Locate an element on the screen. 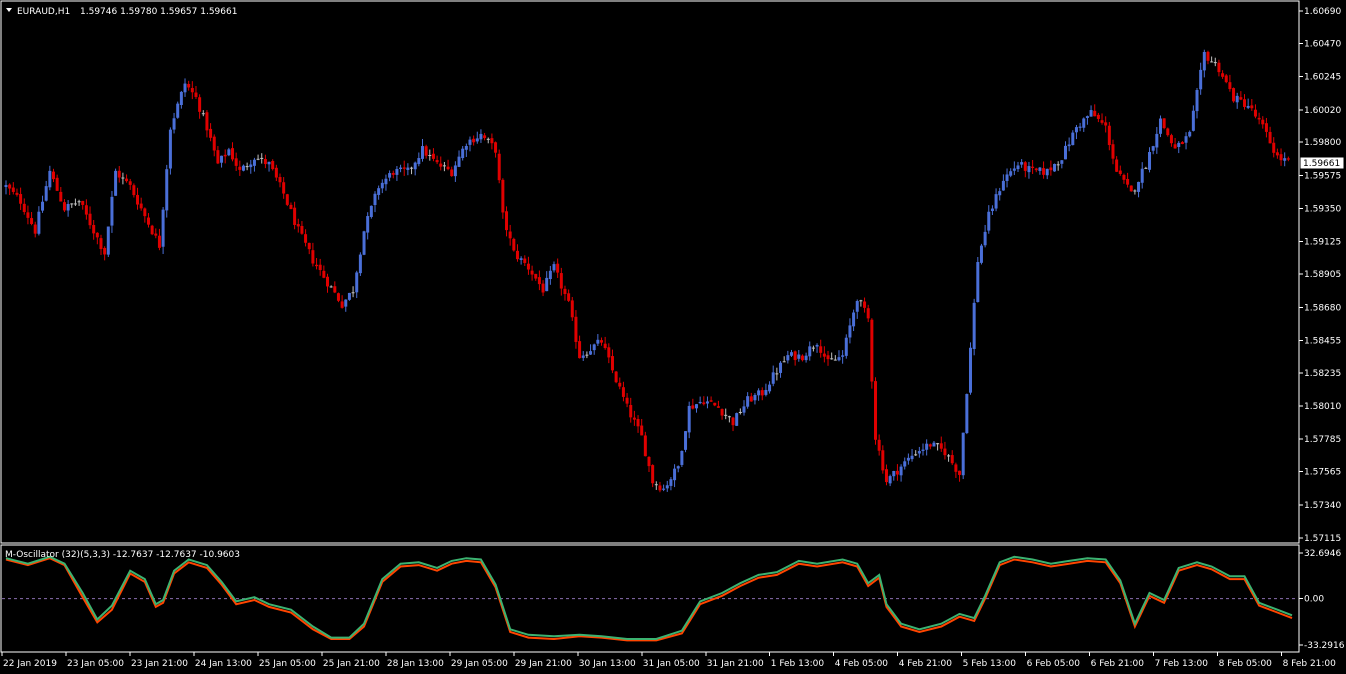 This screenshot has height=674, width=1346. price-tick-label: 1.59350 is located at coordinates (1322, 210).